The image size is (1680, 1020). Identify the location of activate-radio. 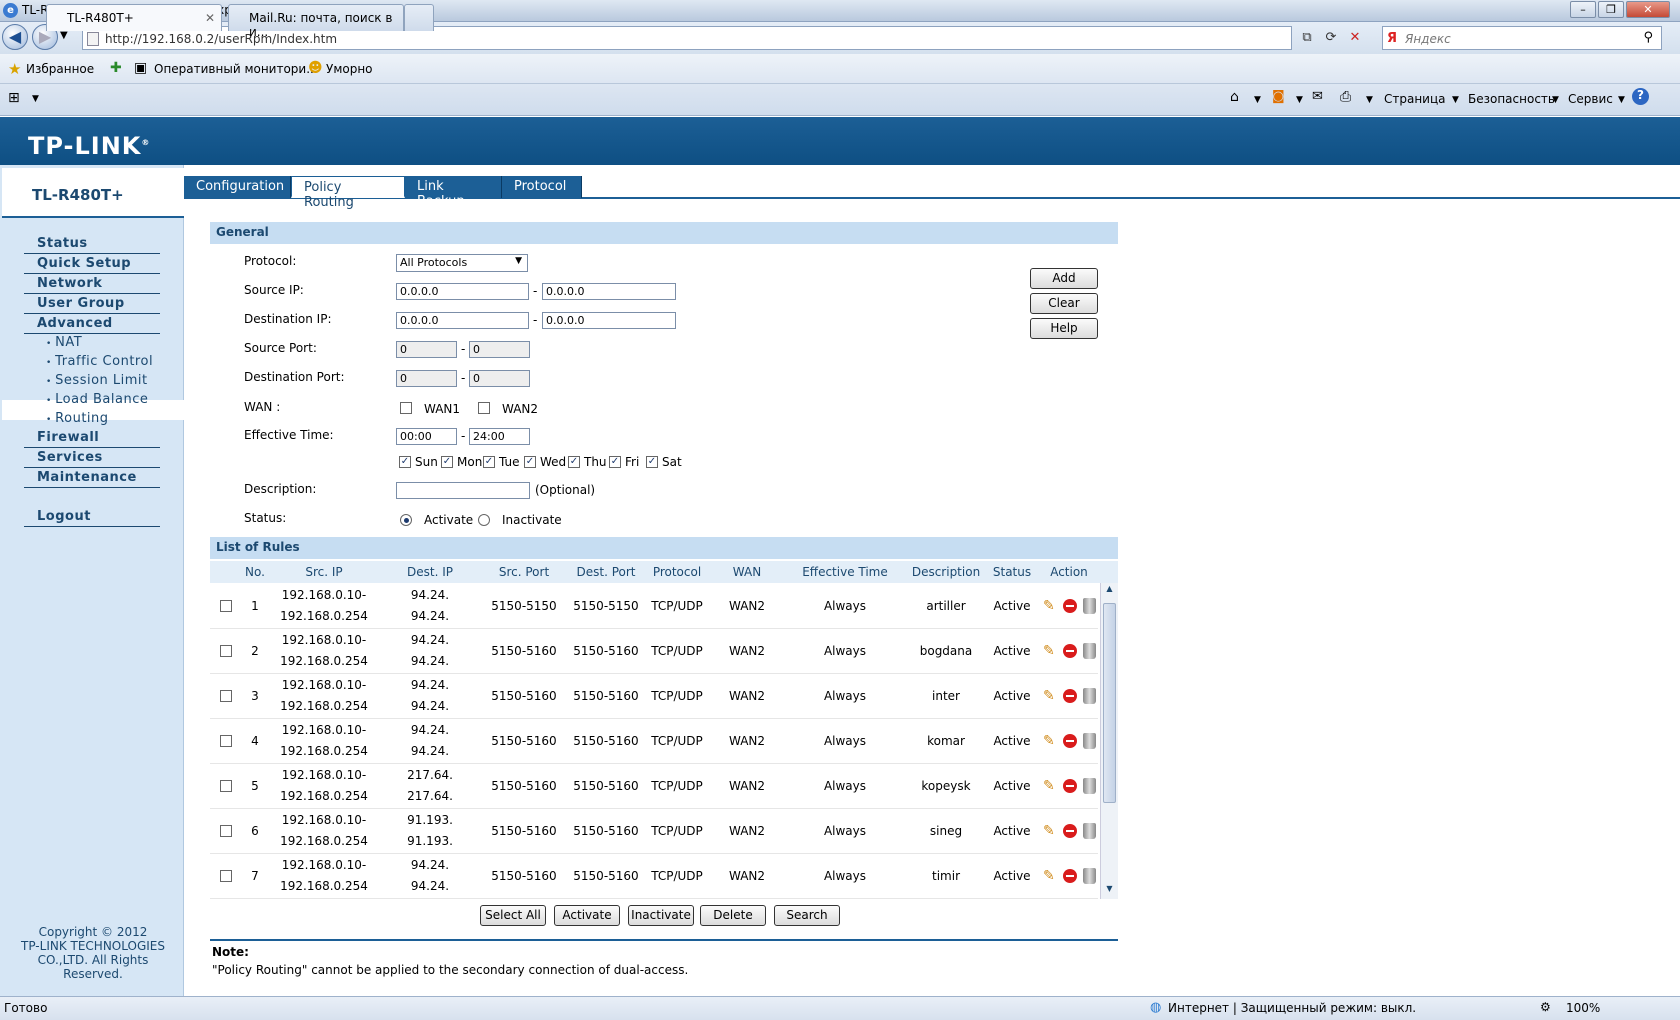
(406, 520).